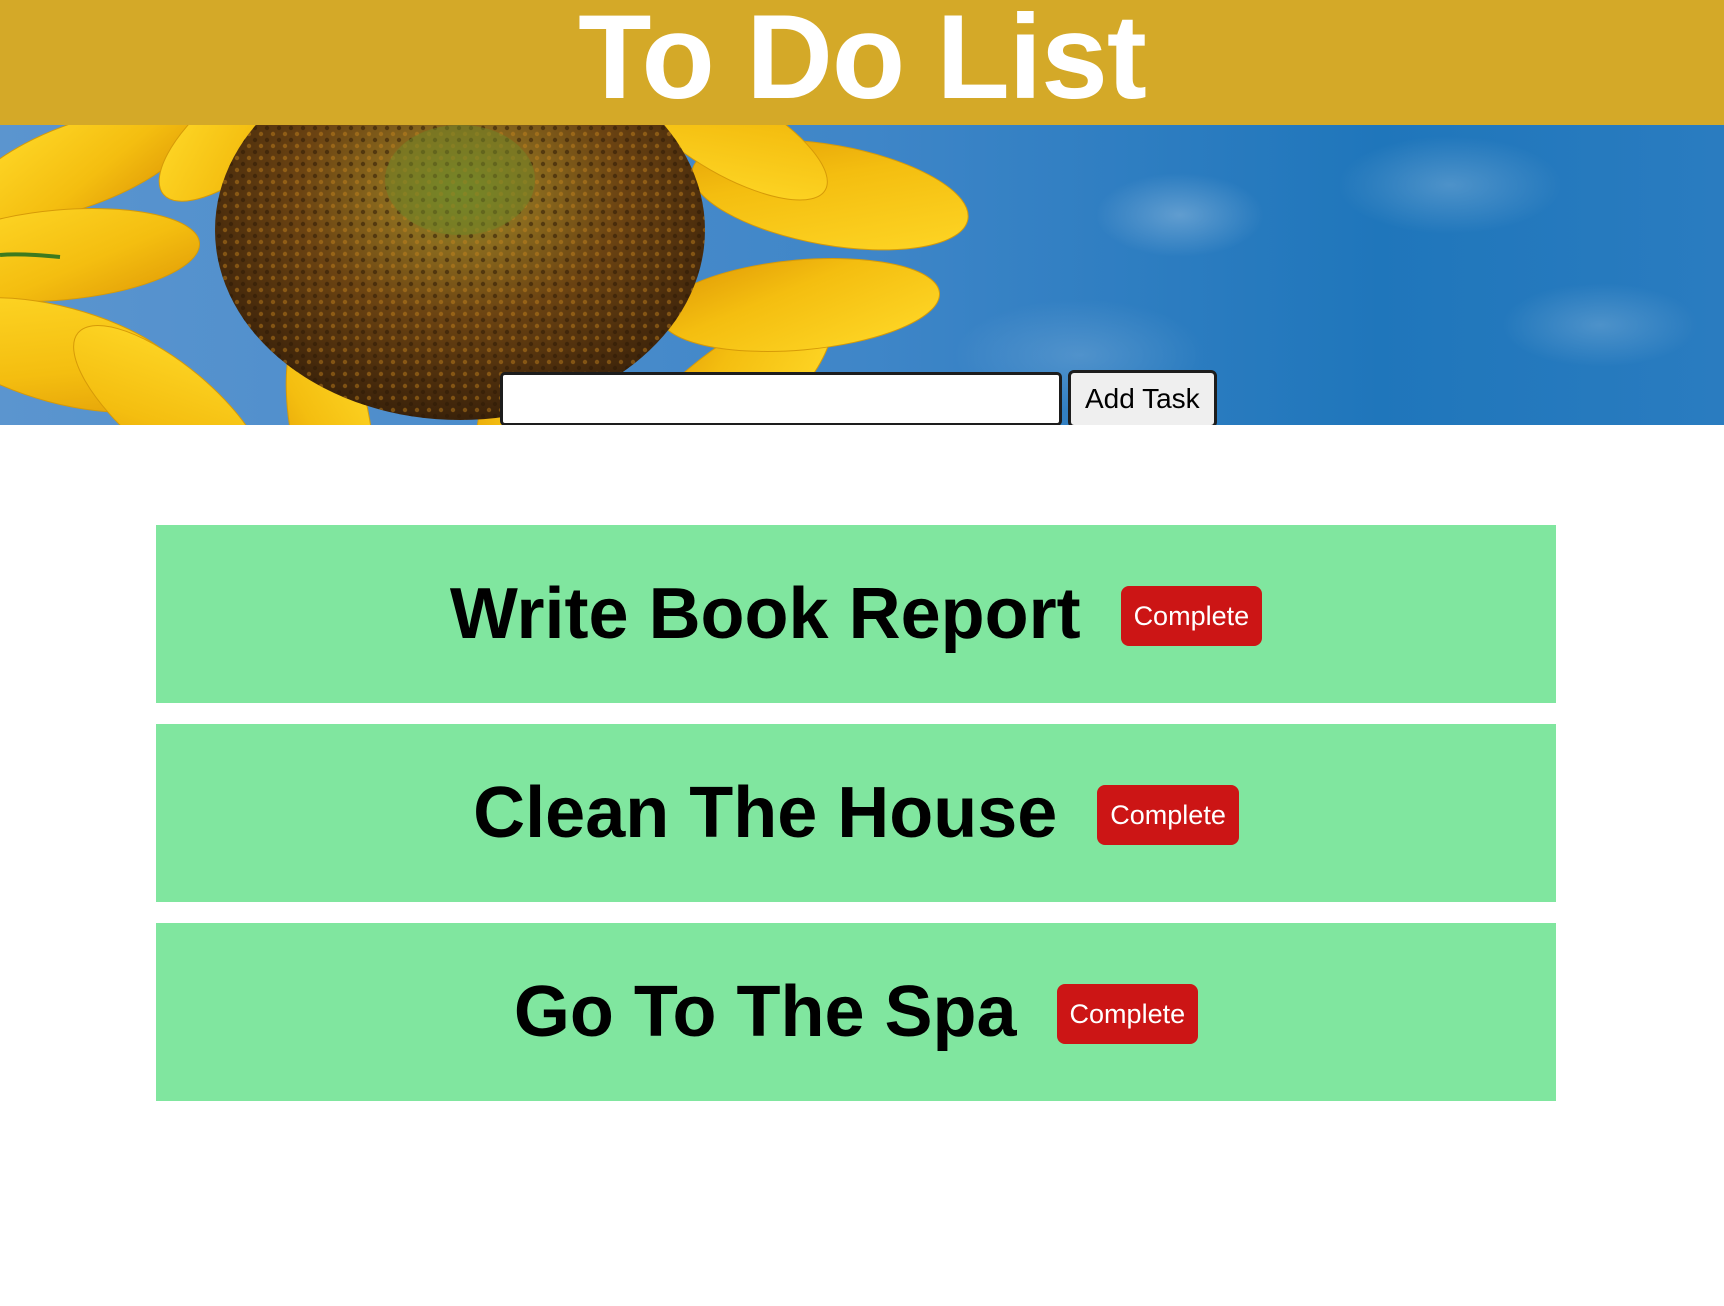 The image size is (1724, 1306). I want to click on task-item: Clean The House Complete, so click(856, 813).